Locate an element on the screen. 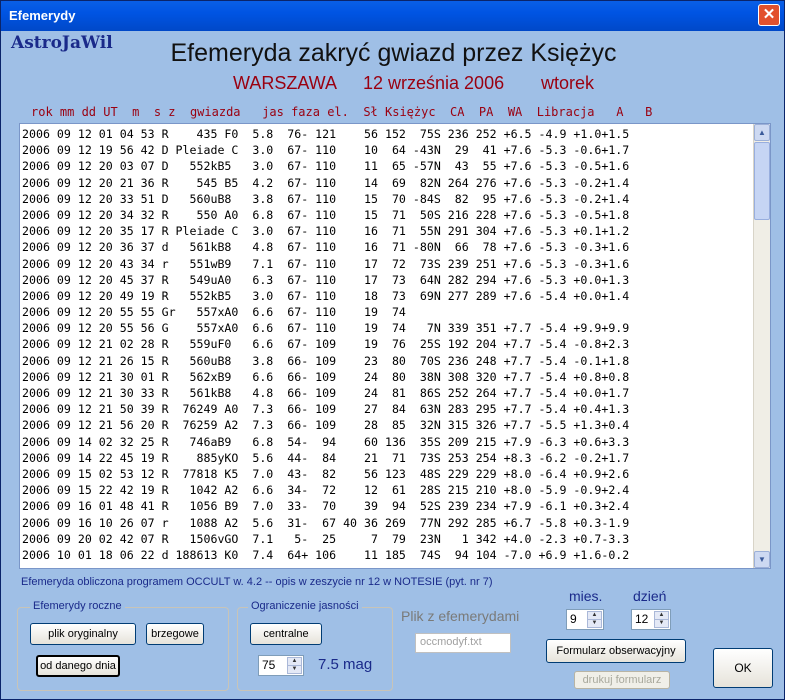  magnitude-label: 7.5 mag is located at coordinates (345, 664).